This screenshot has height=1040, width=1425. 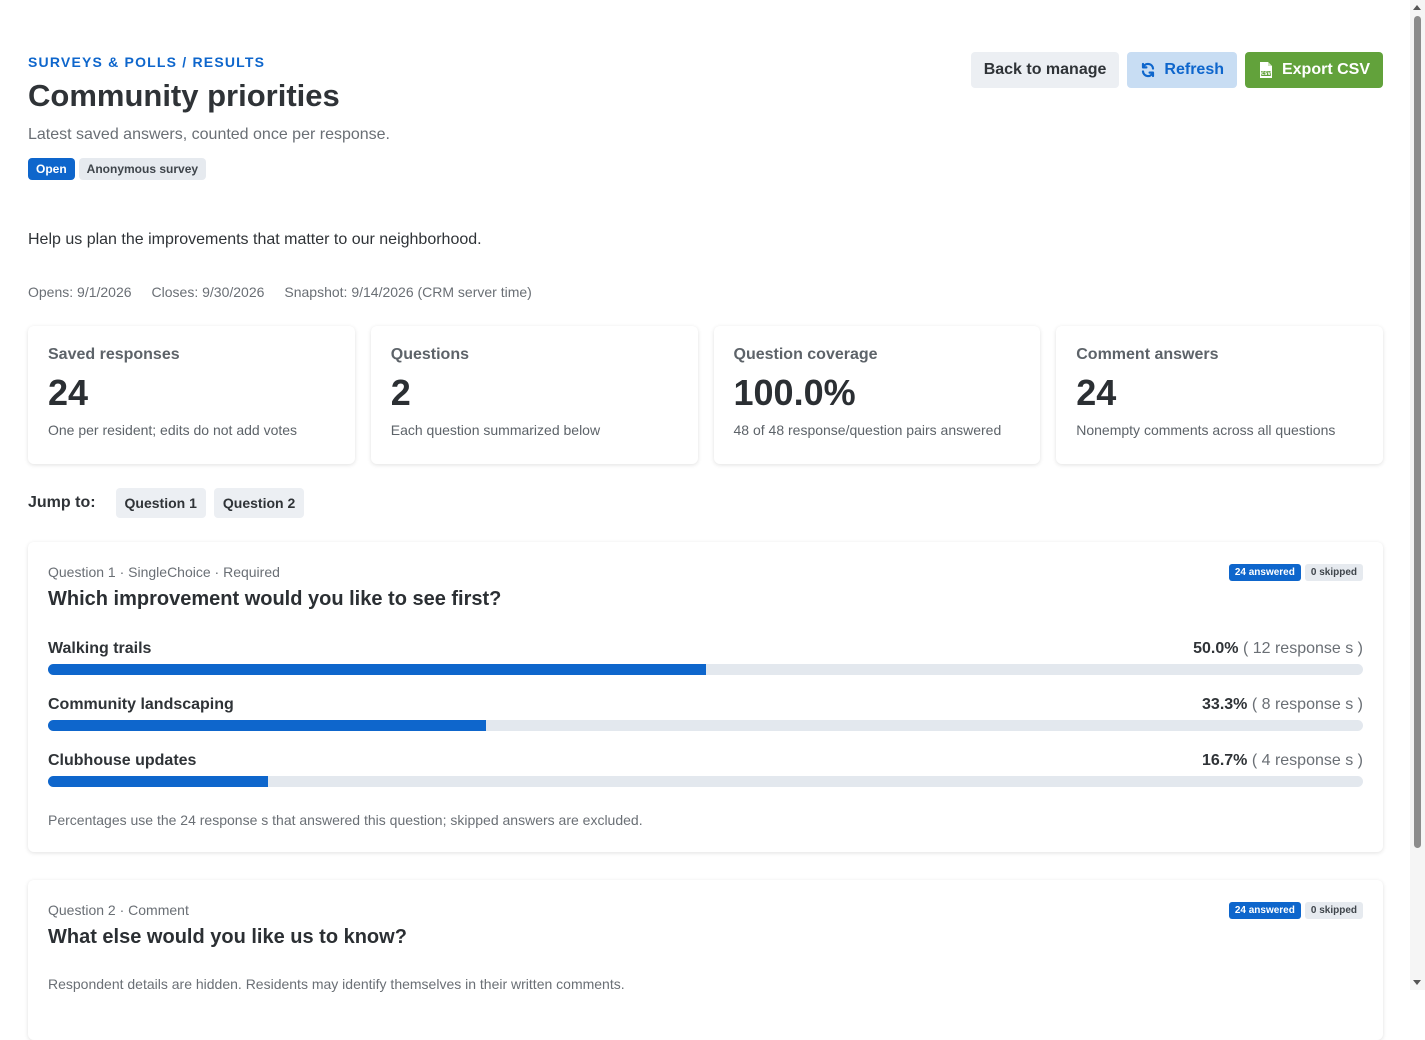 I want to click on scroll-up-arrow-icon, so click(x=1417, y=7).